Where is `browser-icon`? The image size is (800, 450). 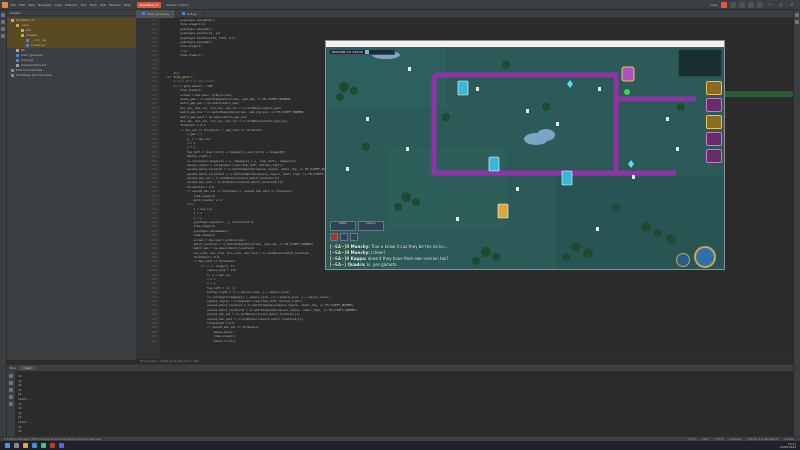
browser-icon is located at coordinates (34, 445).